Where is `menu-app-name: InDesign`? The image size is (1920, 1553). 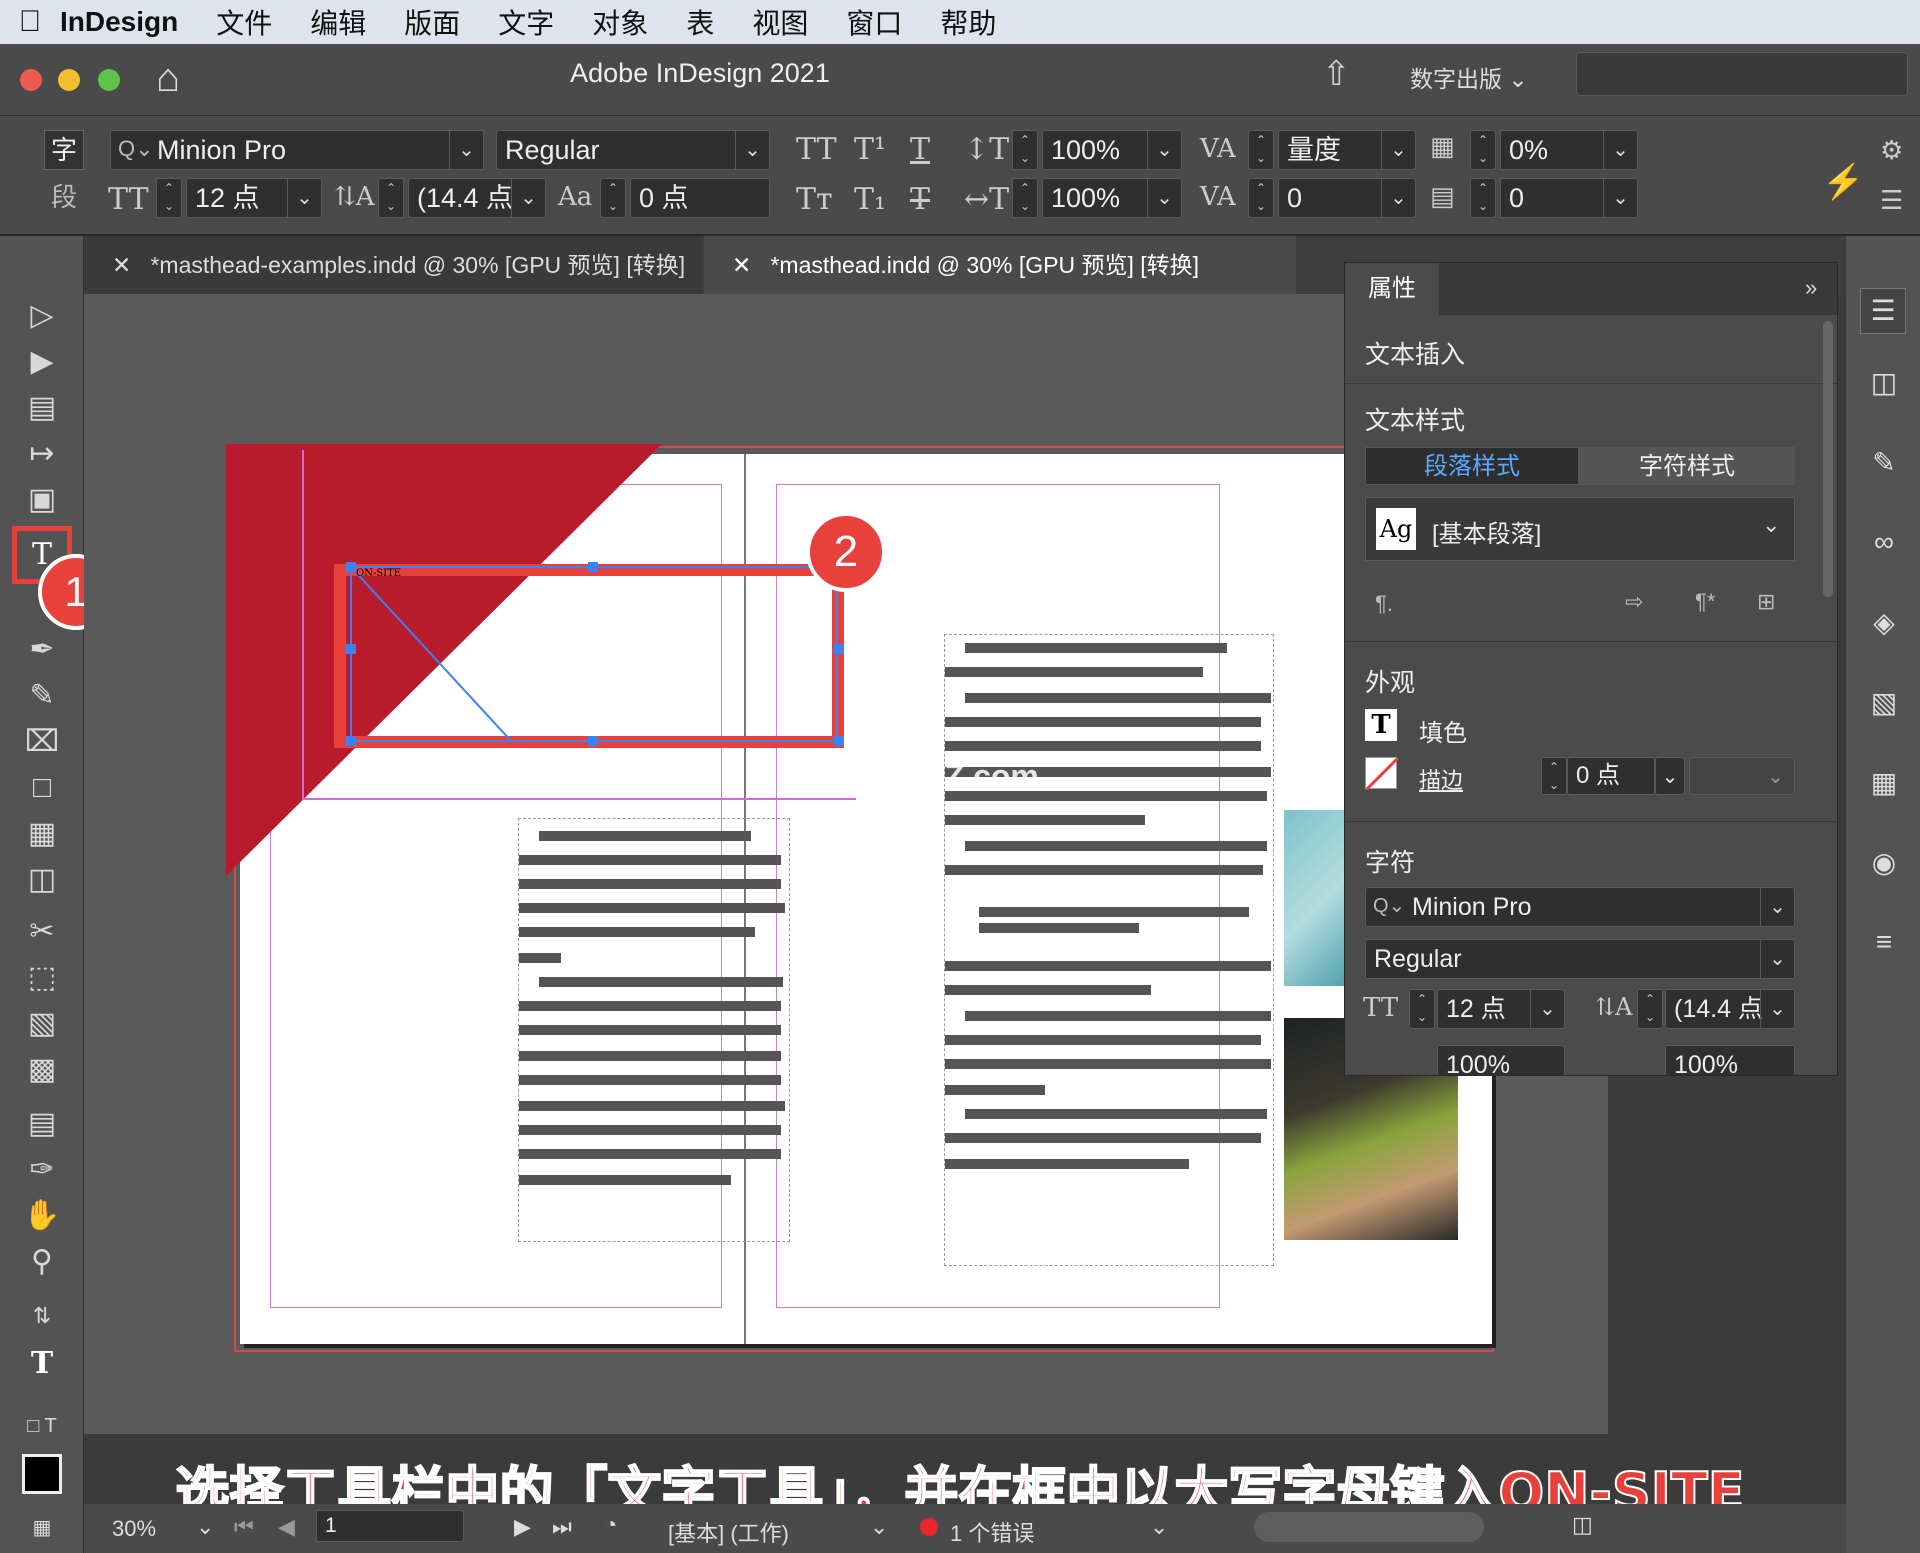
menu-app-name: InDesign is located at coordinates (119, 22).